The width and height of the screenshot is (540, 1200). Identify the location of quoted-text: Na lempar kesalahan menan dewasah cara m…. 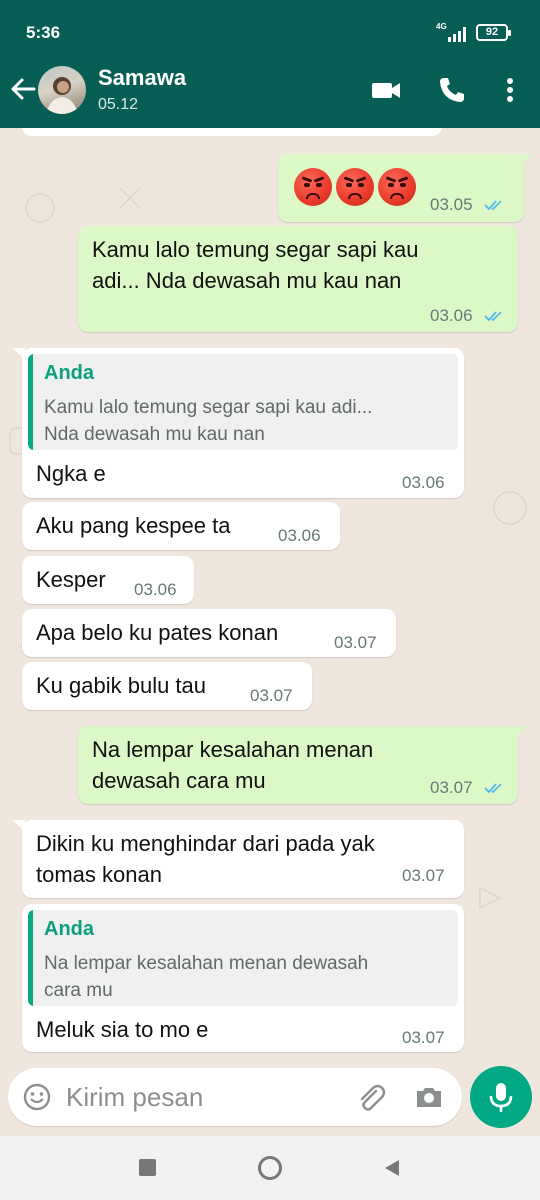
(206, 977).